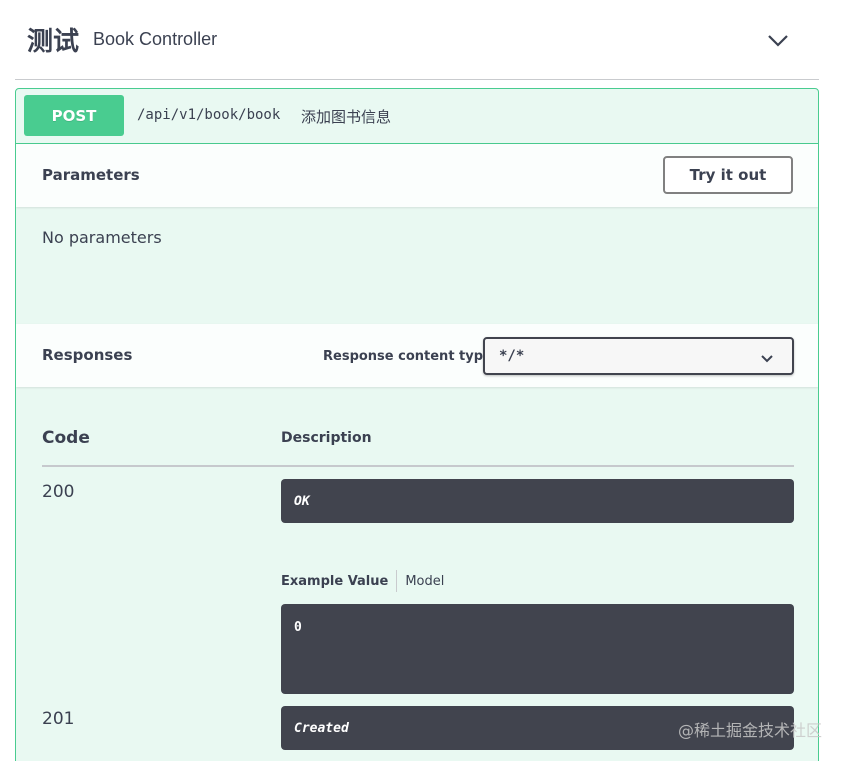  What do you see at coordinates (58, 719) in the screenshot?
I see `response-code-201: 201` at bounding box center [58, 719].